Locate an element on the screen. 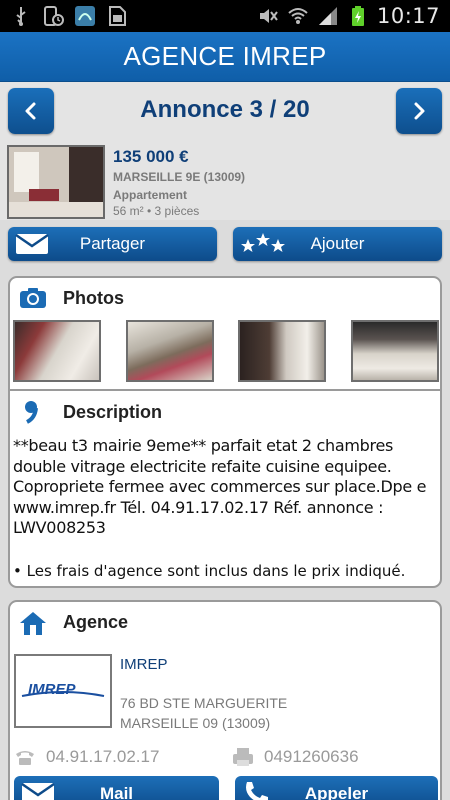 Image resolution: width=450 pixels, height=800 pixels. next-listing-button is located at coordinates (419, 111).